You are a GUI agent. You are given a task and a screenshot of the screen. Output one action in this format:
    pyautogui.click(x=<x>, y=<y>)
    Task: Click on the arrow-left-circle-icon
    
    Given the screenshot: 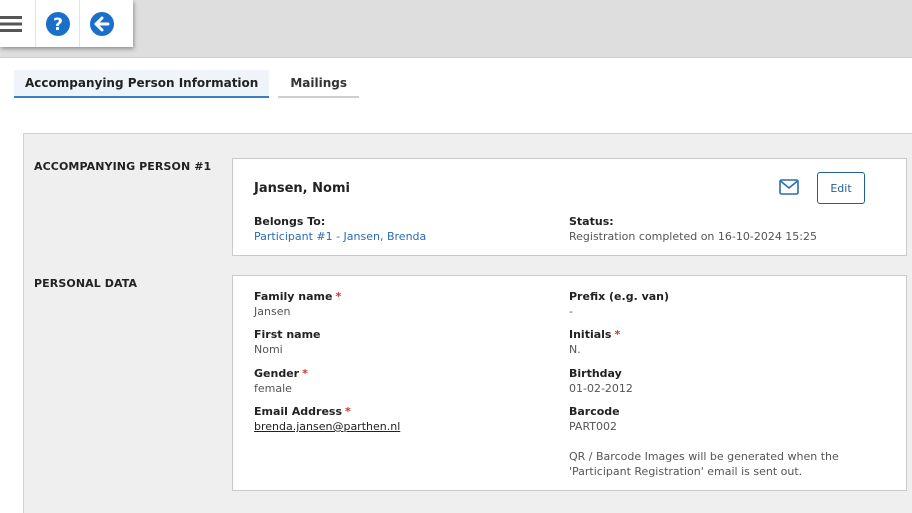 What is the action you would take?
    pyautogui.click(x=102, y=23)
    